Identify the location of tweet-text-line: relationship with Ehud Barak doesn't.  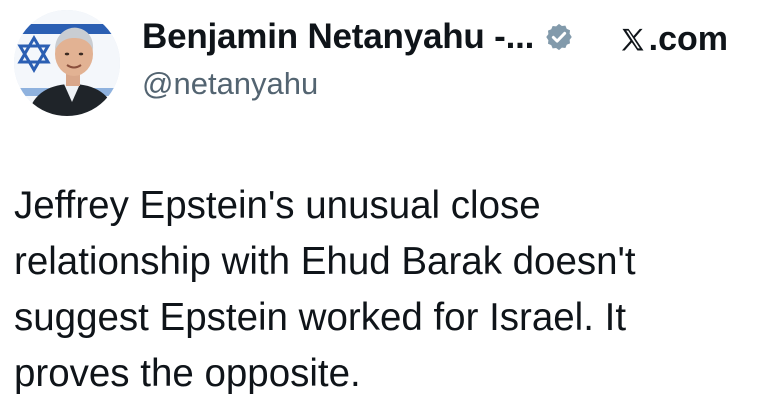
(325, 261).